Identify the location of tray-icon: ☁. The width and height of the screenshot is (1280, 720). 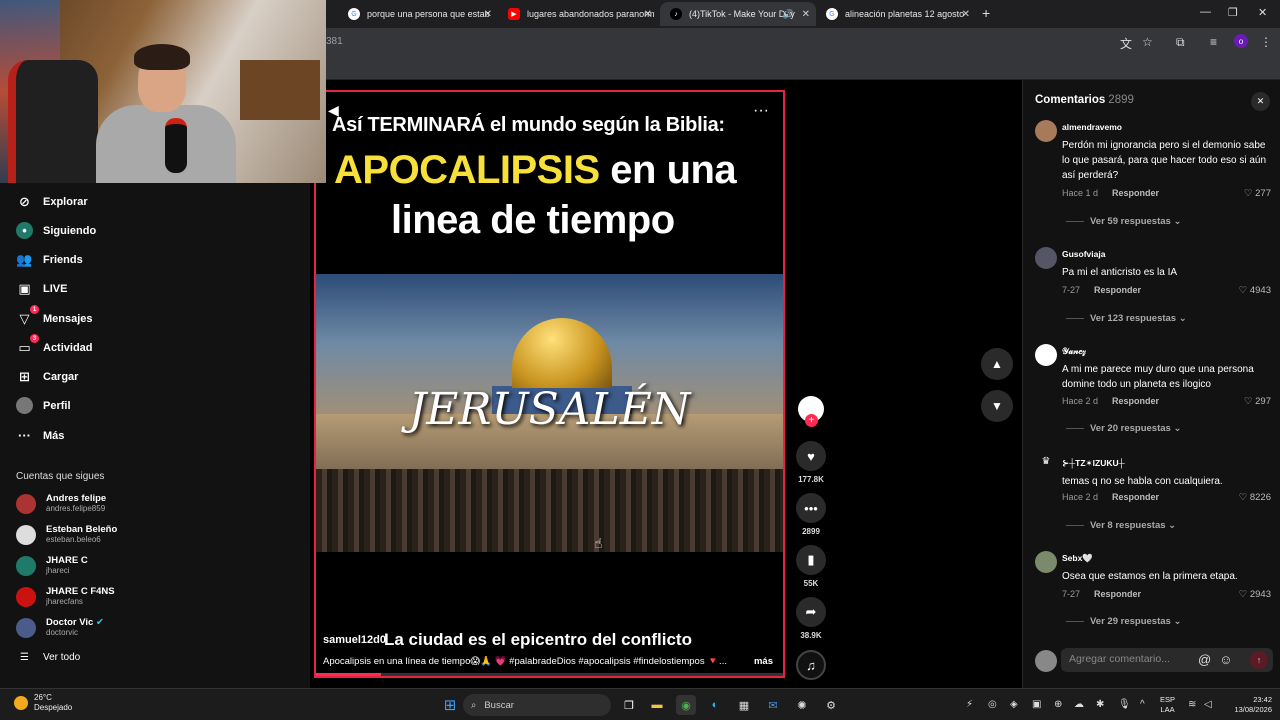
(1079, 704).